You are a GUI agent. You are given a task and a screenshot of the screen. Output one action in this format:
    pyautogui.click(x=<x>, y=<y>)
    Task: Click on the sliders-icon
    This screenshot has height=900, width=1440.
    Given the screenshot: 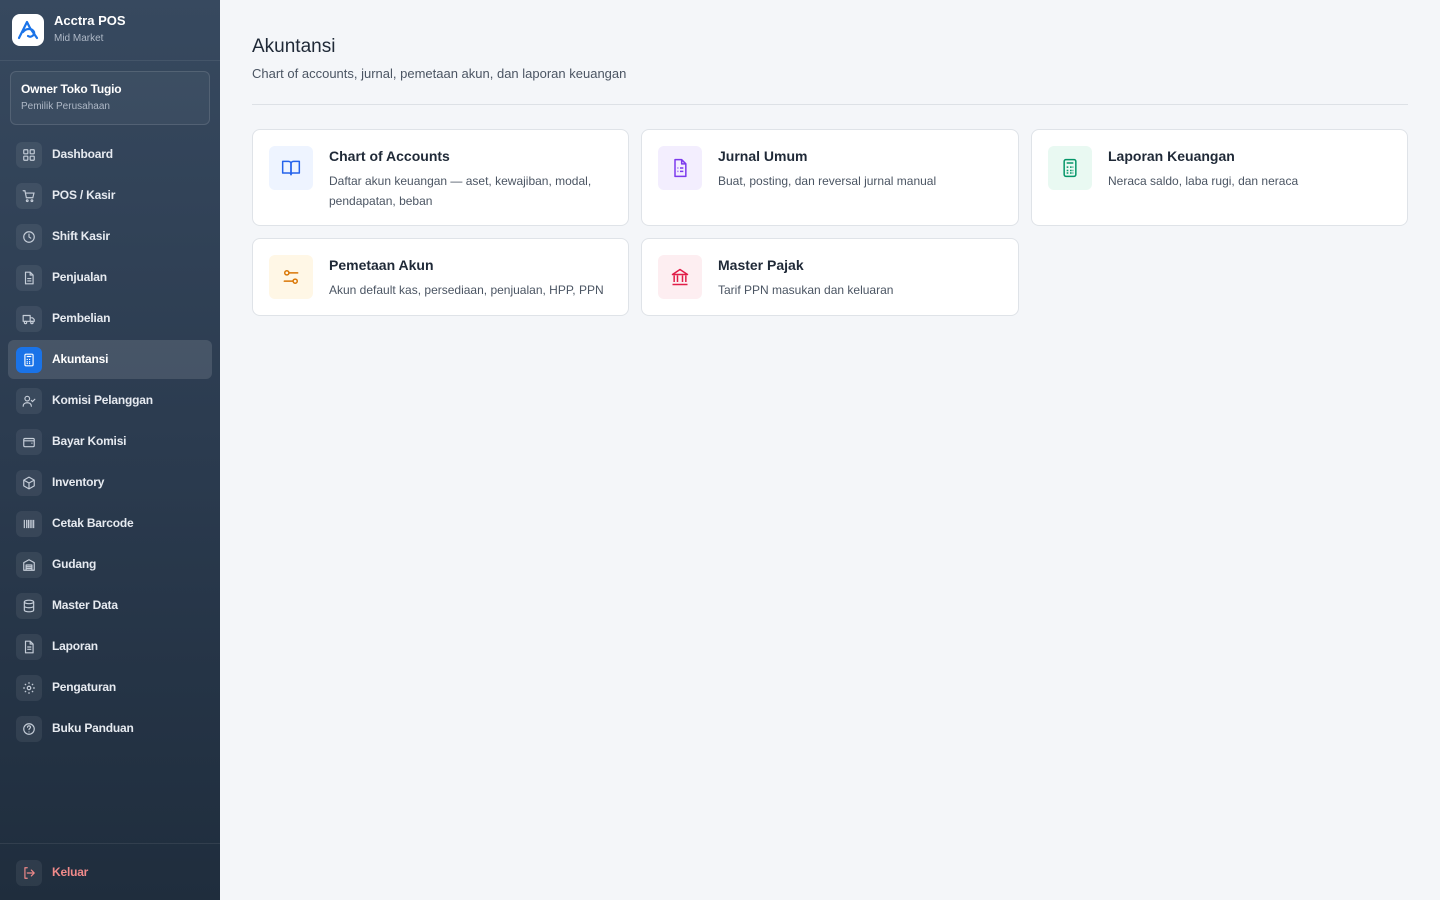 What is the action you would take?
    pyautogui.click(x=291, y=277)
    